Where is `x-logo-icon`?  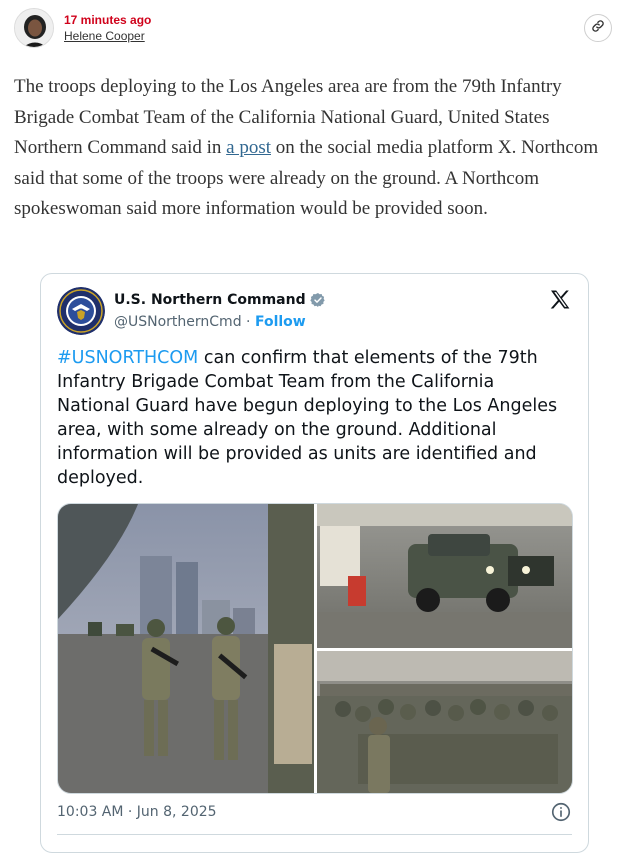 x-logo-icon is located at coordinates (560, 300).